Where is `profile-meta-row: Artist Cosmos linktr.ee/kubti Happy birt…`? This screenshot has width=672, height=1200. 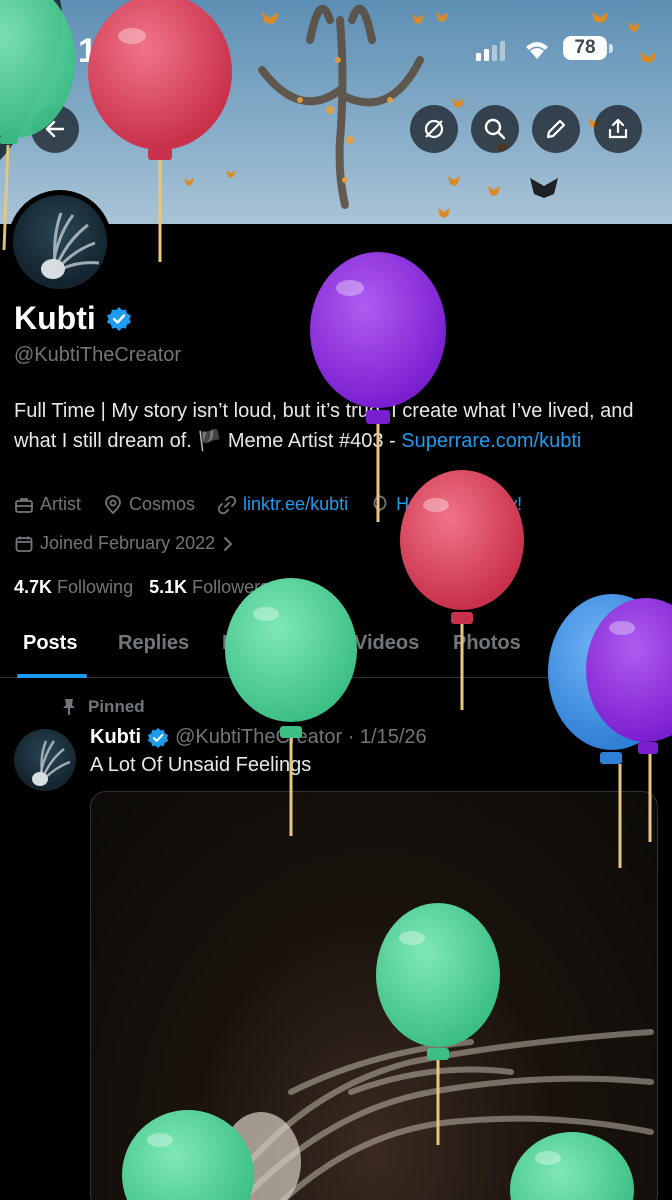 profile-meta-row: Artist Cosmos linktr.ee/kubti Happy birt… is located at coordinates (279, 504).